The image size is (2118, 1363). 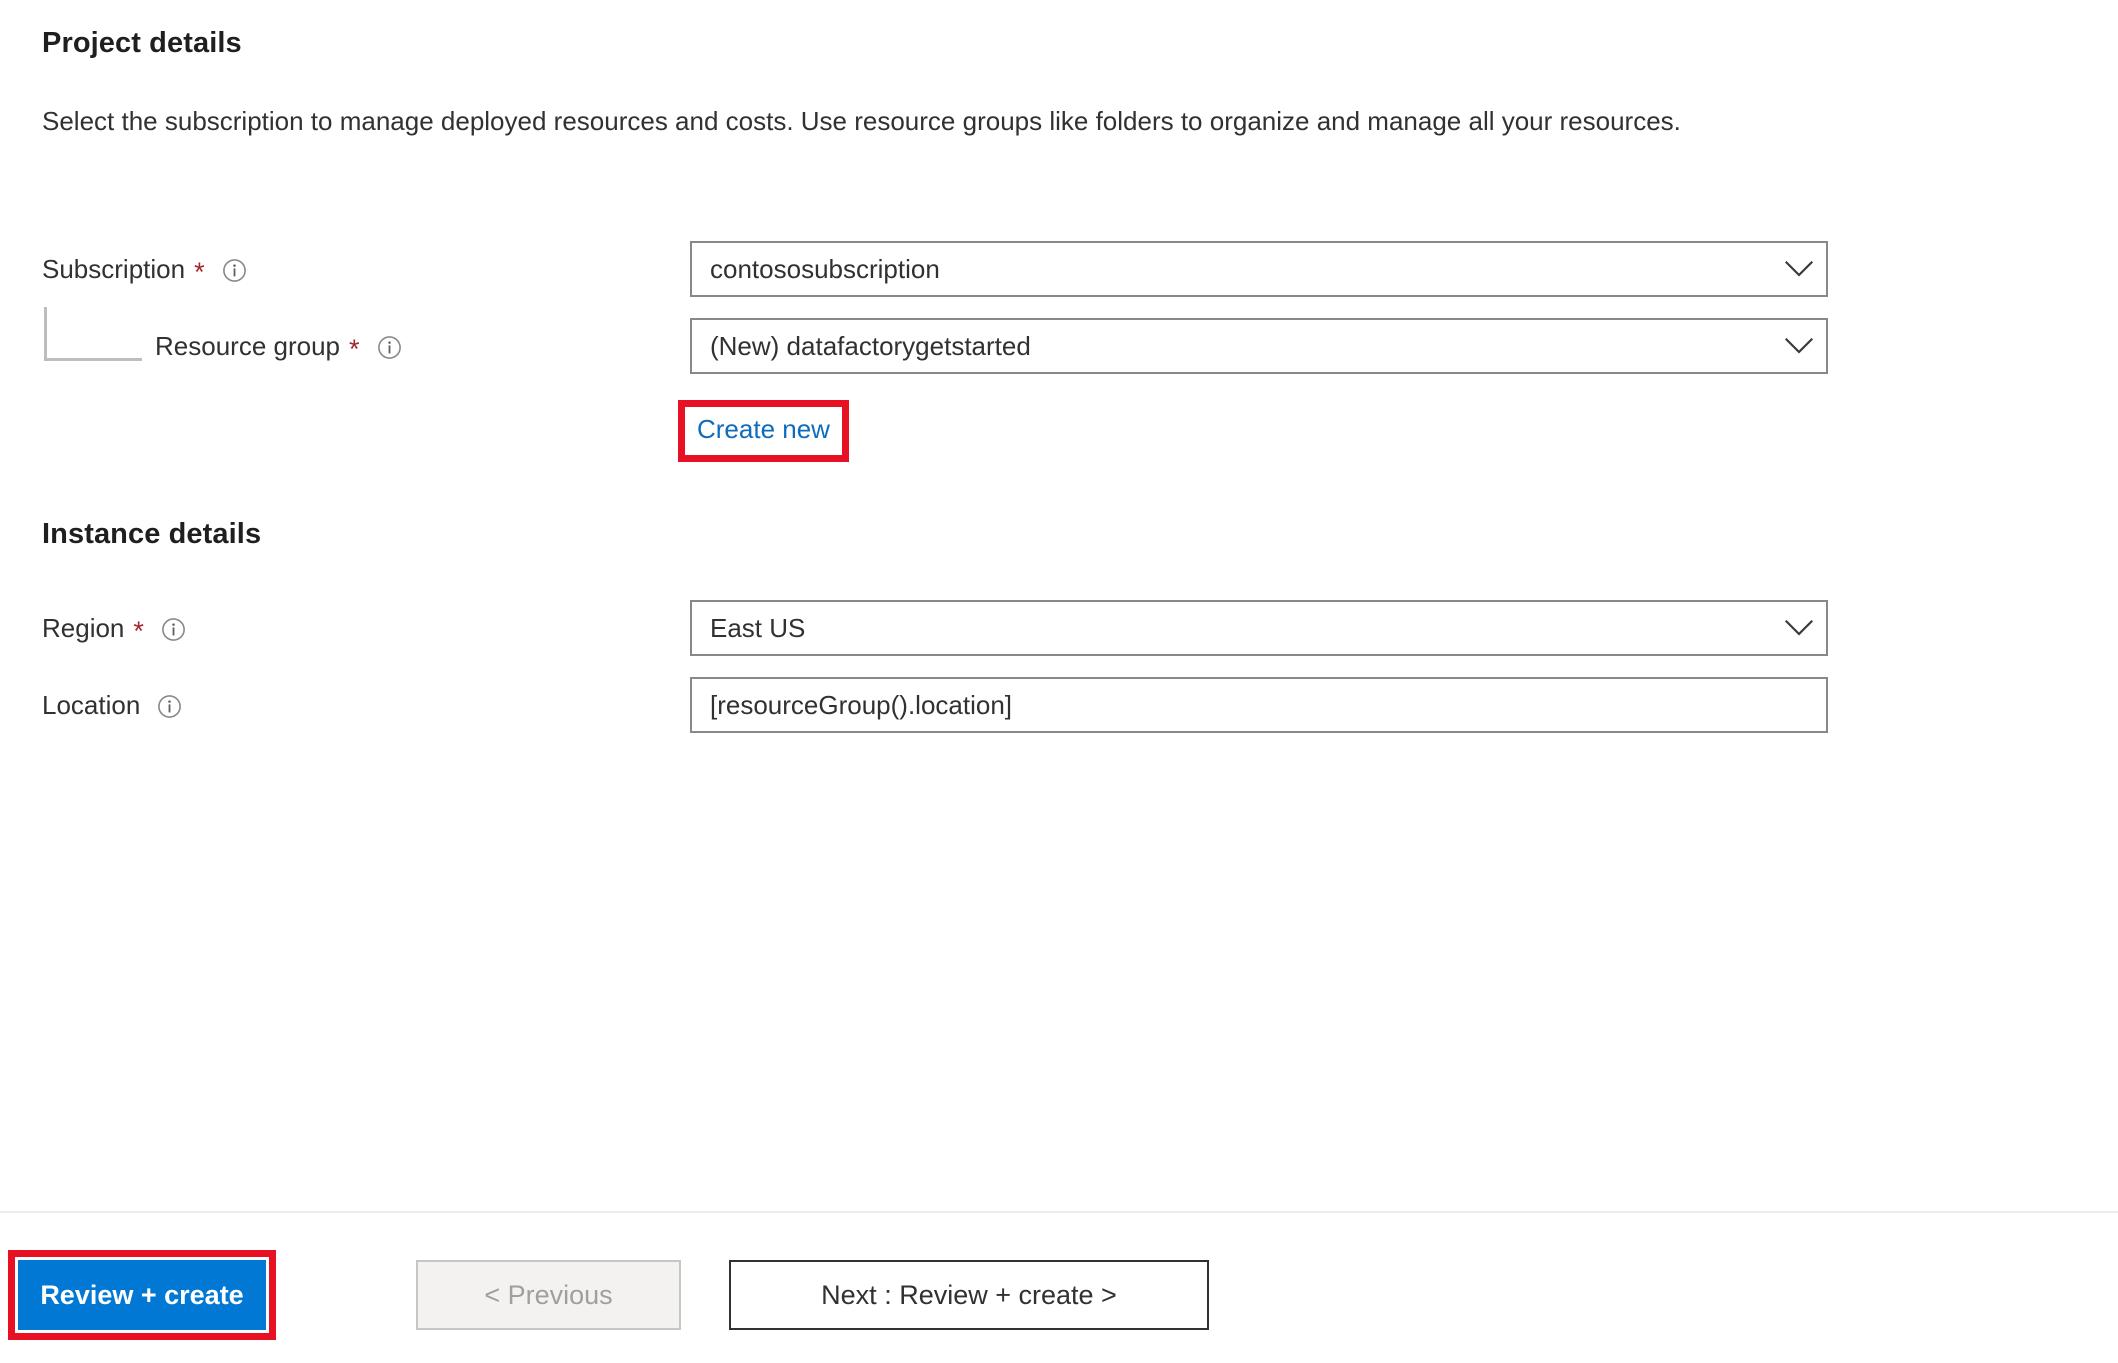 What do you see at coordinates (114, 268) in the screenshot?
I see `subscription-label-text: Subscription` at bounding box center [114, 268].